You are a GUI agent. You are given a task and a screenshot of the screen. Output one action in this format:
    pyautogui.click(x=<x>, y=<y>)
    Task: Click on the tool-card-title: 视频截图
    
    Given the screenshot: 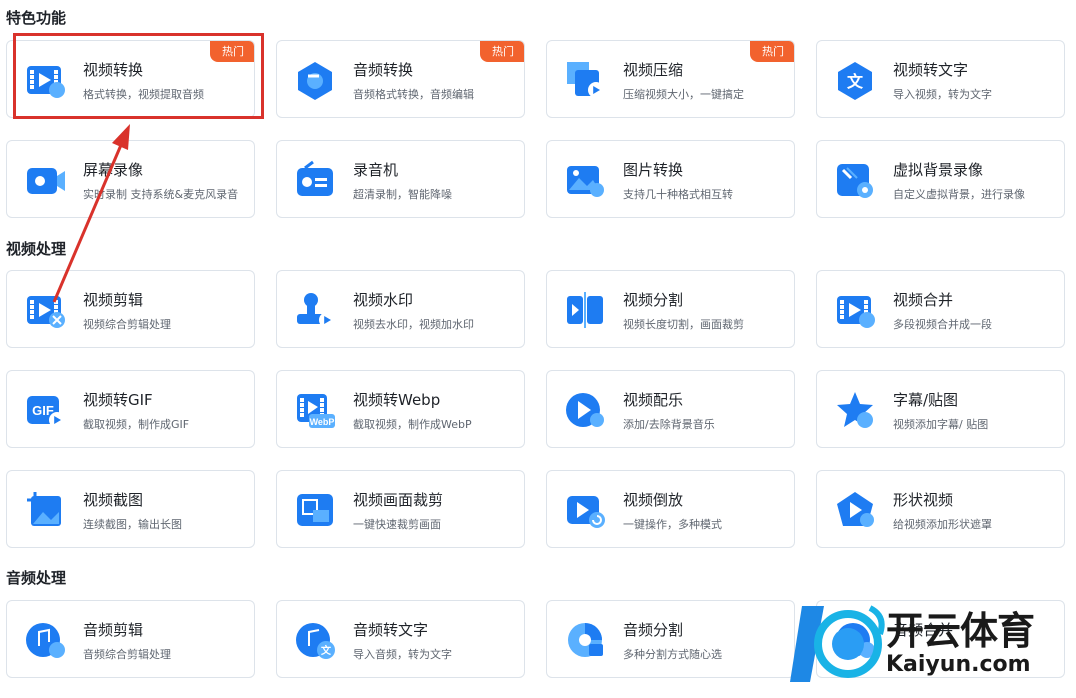 What is the action you would take?
    pyautogui.click(x=113, y=500)
    